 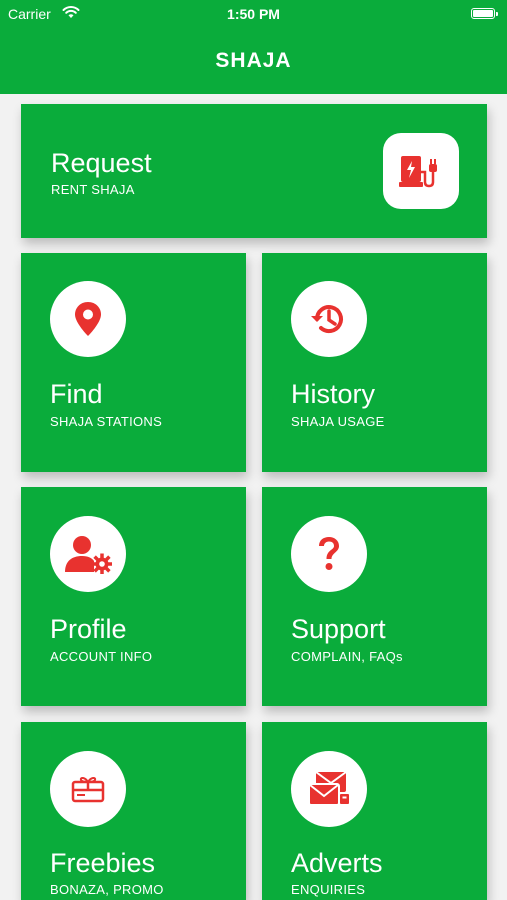 I want to click on tile-title: Find, so click(x=76, y=394).